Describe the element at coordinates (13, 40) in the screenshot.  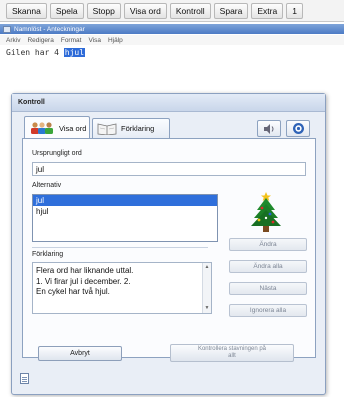
I see `menu-arkiv: Arkiv` at that location.